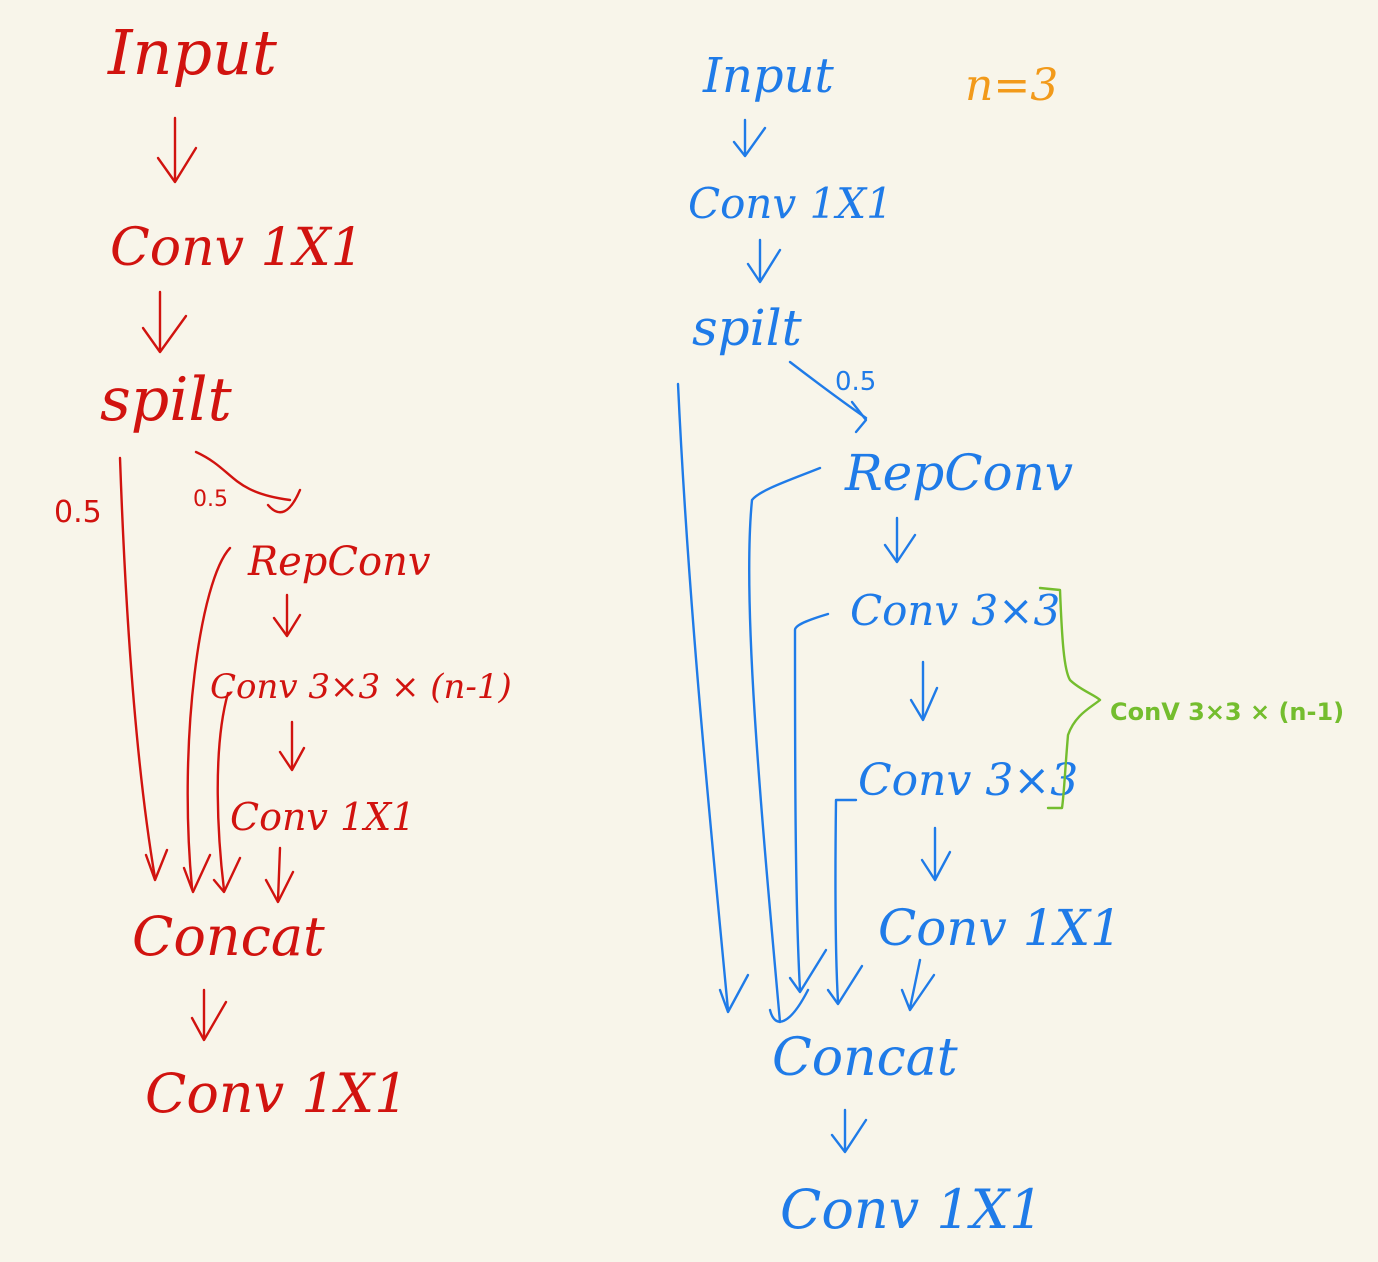 The image size is (1378, 1262). I want to click on left-concat-label: Concat, so click(228, 936).